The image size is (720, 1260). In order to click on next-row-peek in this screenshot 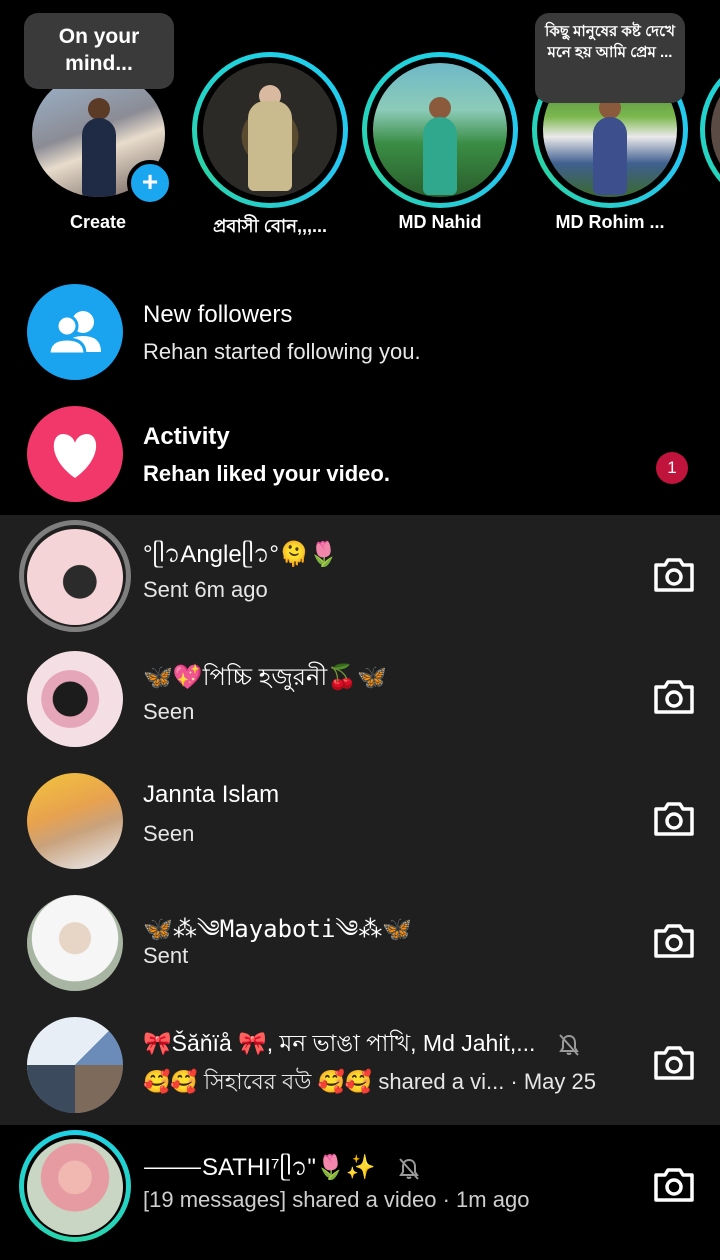, I will do `click(360, 1252)`.